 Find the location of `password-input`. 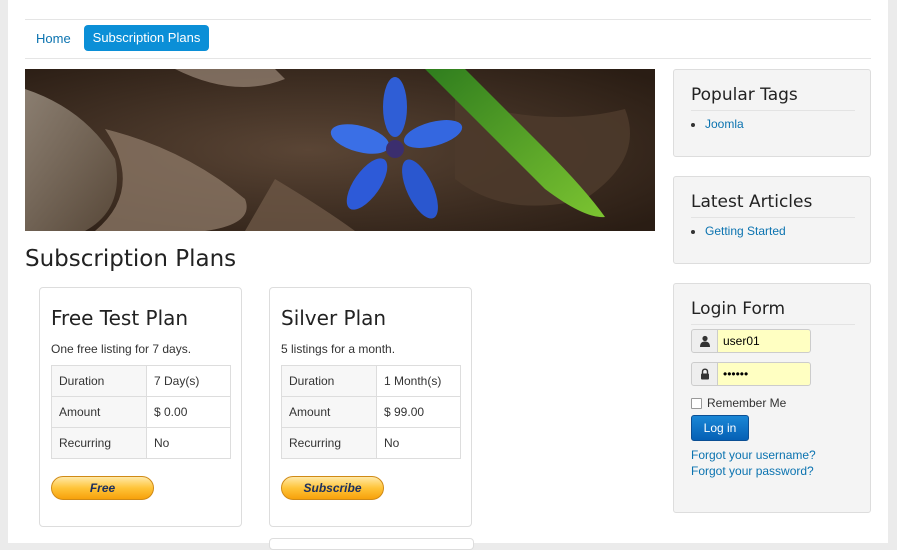

password-input is located at coordinates (764, 374).